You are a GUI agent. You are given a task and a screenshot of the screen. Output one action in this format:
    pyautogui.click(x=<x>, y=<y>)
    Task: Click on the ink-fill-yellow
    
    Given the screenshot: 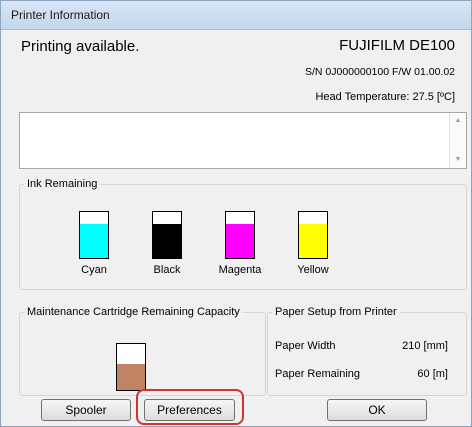 What is the action you would take?
    pyautogui.click(x=313, y=240)
    